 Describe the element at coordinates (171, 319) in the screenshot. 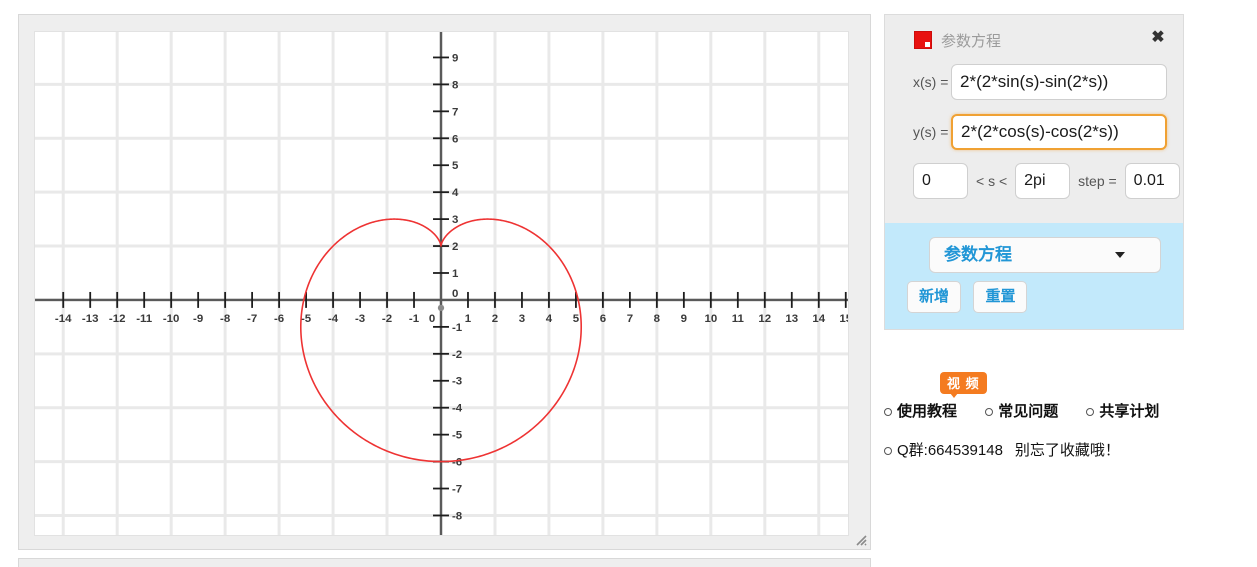

I see `svg-text: -10` at that location.